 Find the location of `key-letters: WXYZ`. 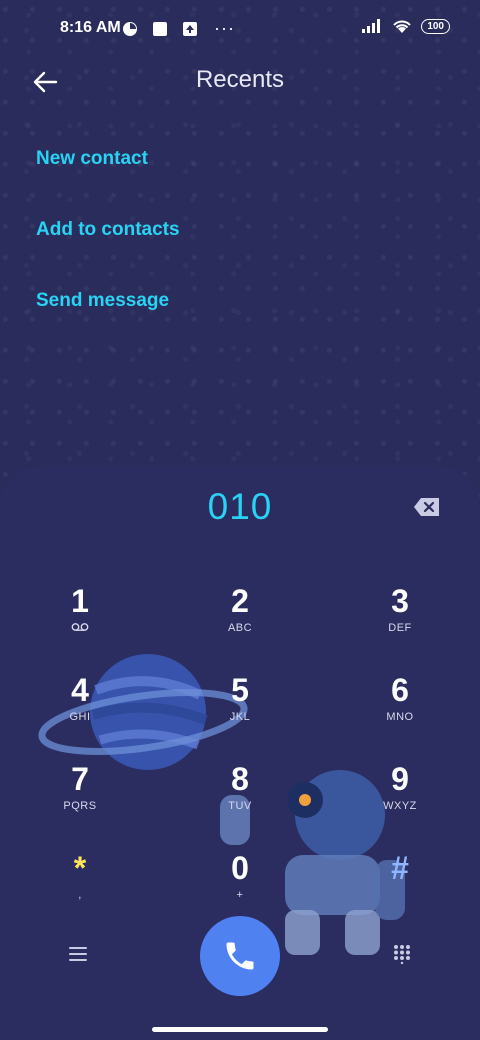

key-letters: WXYZ is located at coordinates (400, 806).